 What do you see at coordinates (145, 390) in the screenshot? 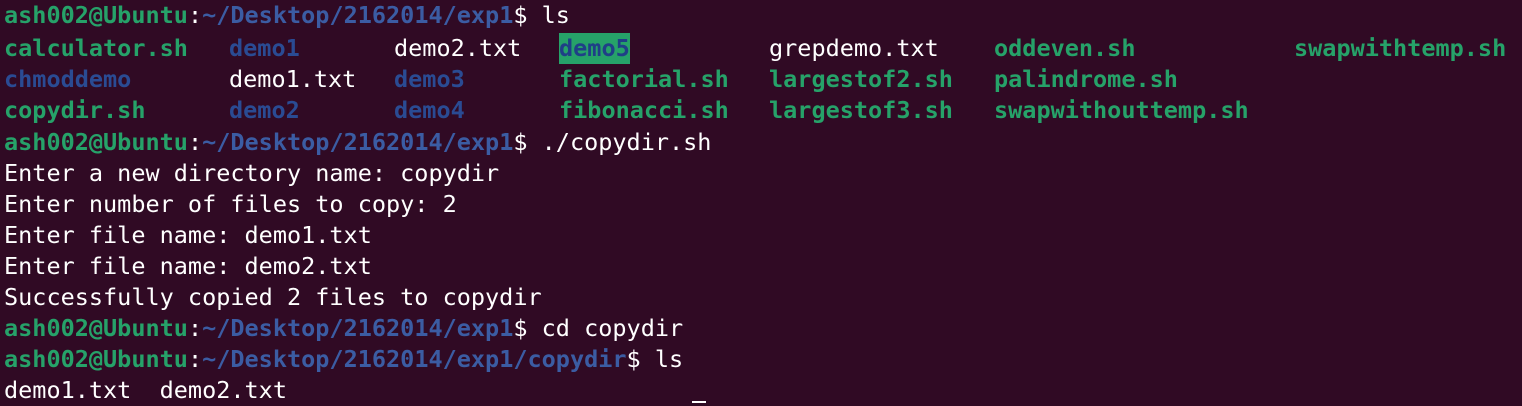
I see `output-line: demo1.txt demo2.txt` at bounding box center [145, 390].